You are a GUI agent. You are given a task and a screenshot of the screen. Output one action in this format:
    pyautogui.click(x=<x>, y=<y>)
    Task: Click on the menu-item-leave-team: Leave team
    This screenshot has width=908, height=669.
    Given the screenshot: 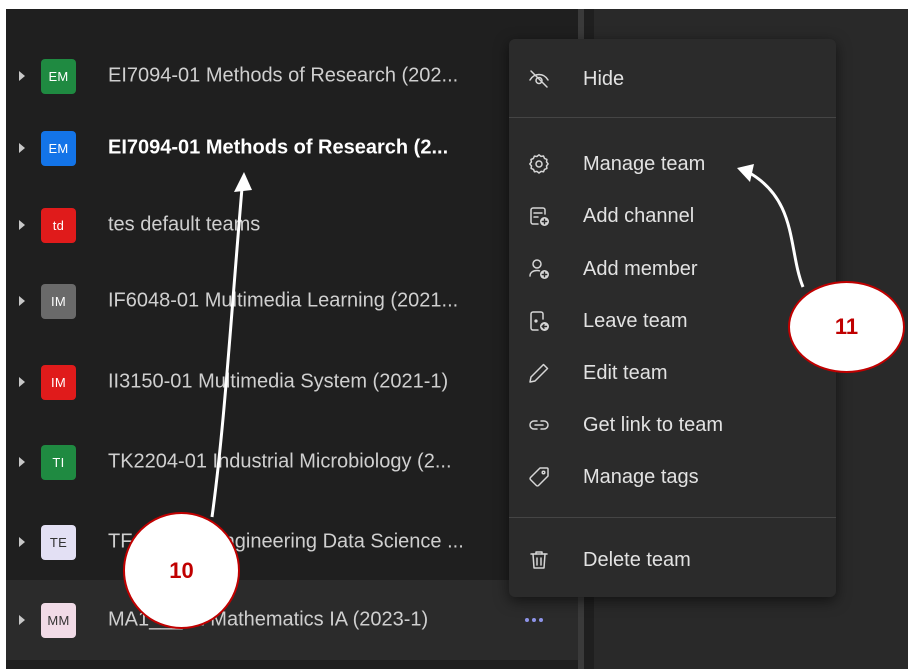 What is the action you would take?
    pyautogui.click(x=672, y=321)
    